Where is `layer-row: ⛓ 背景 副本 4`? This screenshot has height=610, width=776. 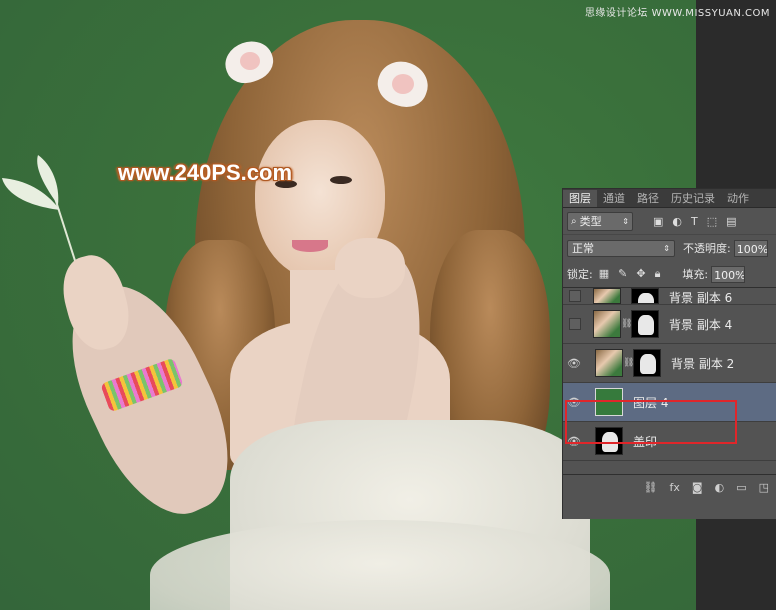 layer-row: ⛓ 背景 副本 4 is located at coordinates (669, 324).